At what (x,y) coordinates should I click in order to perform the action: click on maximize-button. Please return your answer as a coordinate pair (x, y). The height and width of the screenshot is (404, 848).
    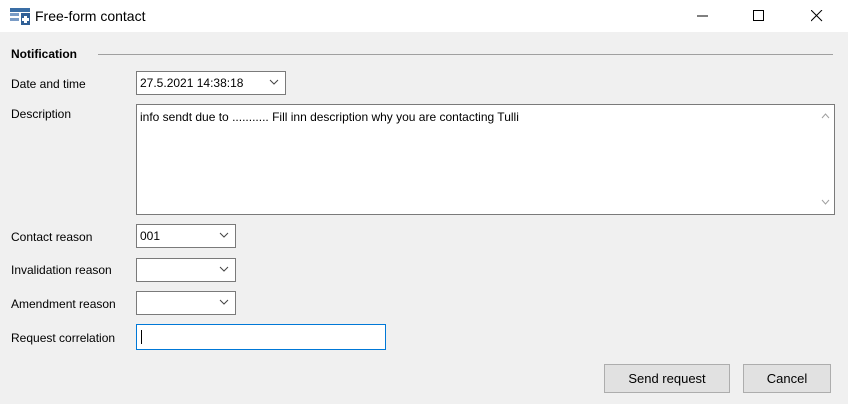
    Looking at the image, I should click on (759, 16).